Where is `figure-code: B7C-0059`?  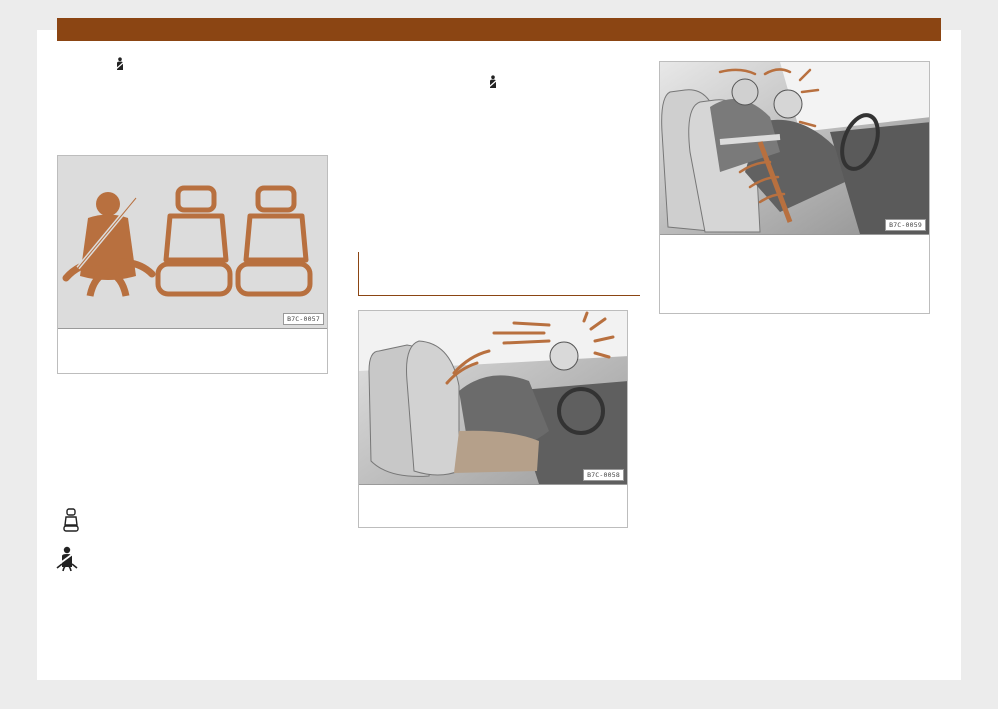 figure-code: B7C-0059 is located at coordinates (905, 225).